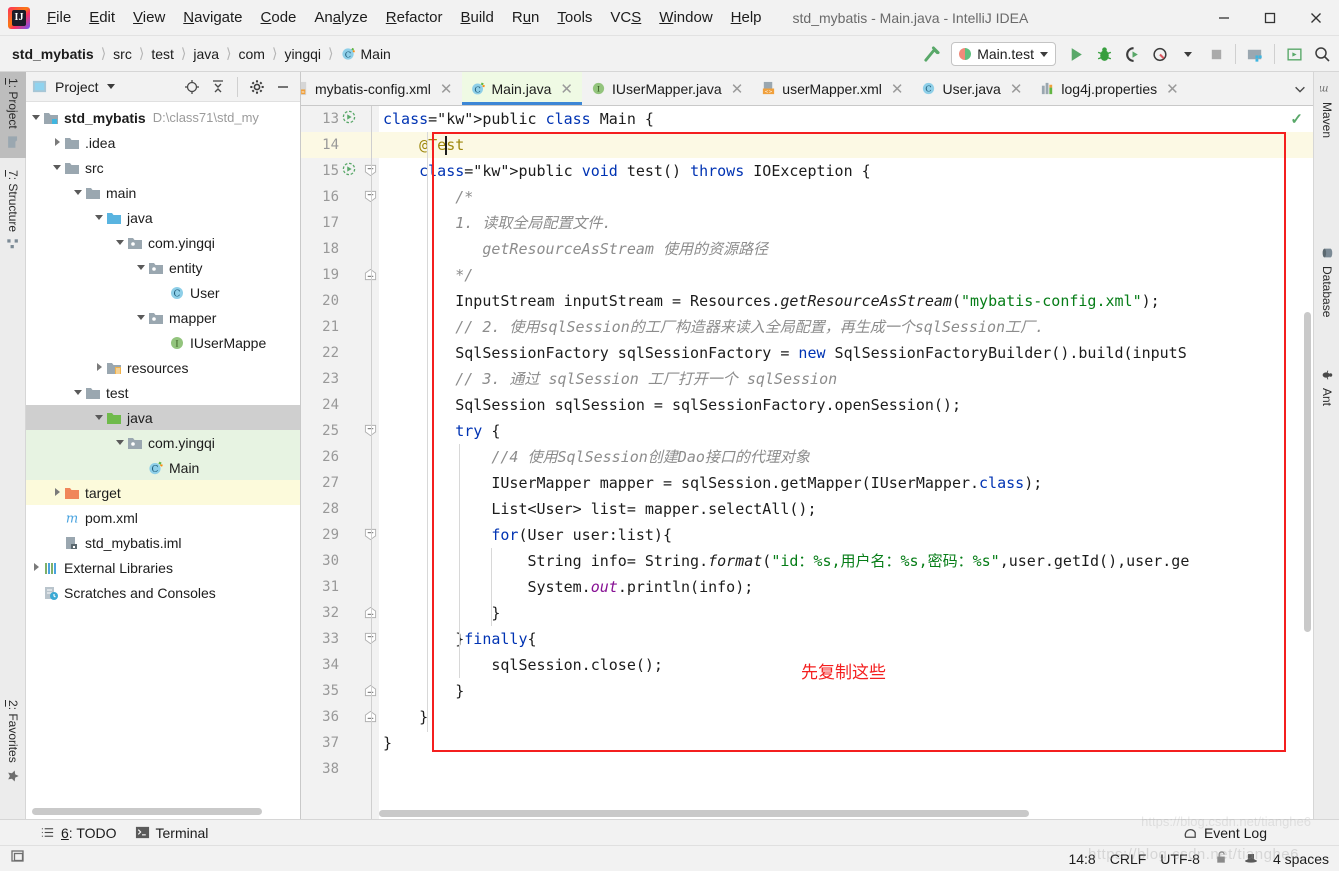  I want to click on menu-item-code: Code, so click(279, 17).